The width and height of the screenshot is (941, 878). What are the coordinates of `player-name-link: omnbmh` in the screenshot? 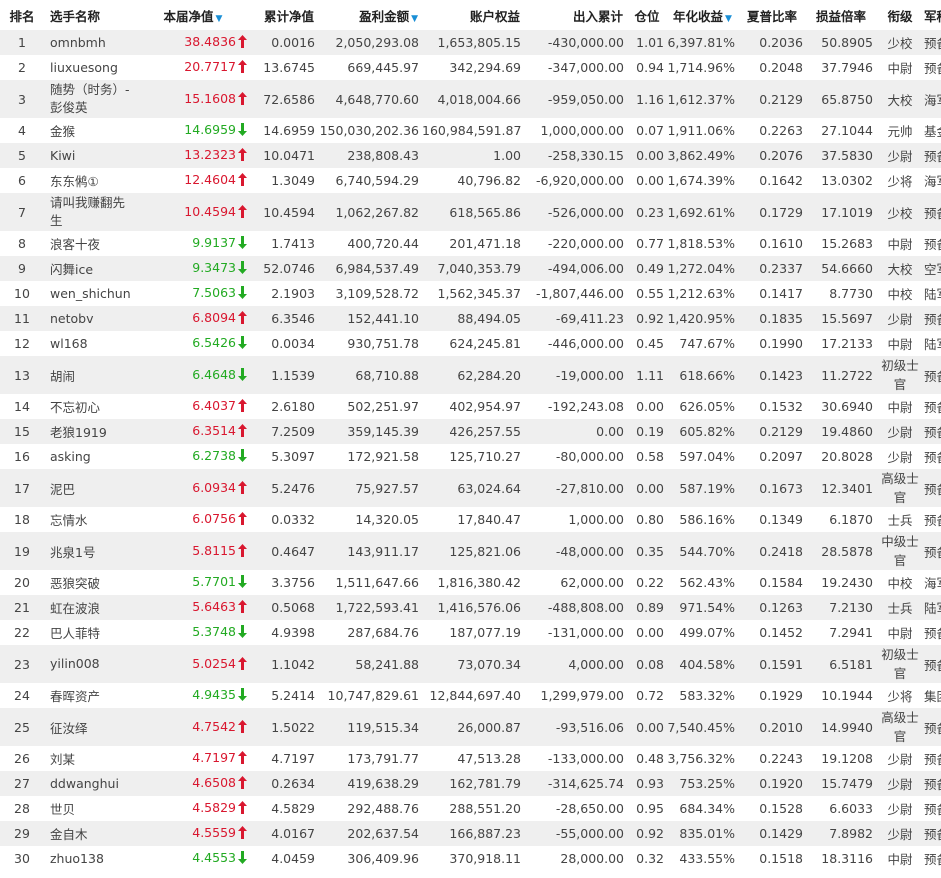 It's located at (90, 42).